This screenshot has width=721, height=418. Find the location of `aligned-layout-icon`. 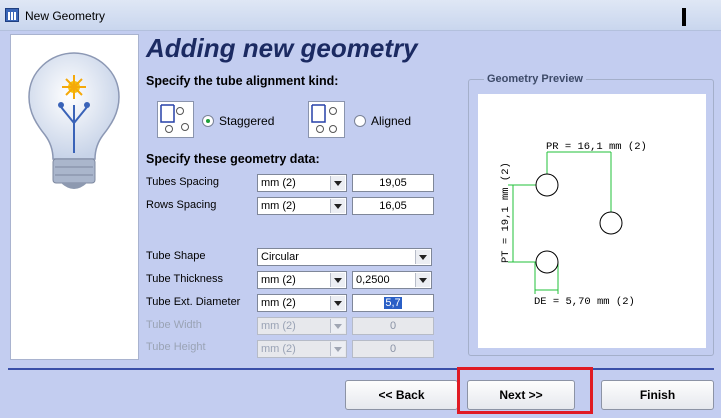

aligned-layout-icon is located at coordinates (324, 118).